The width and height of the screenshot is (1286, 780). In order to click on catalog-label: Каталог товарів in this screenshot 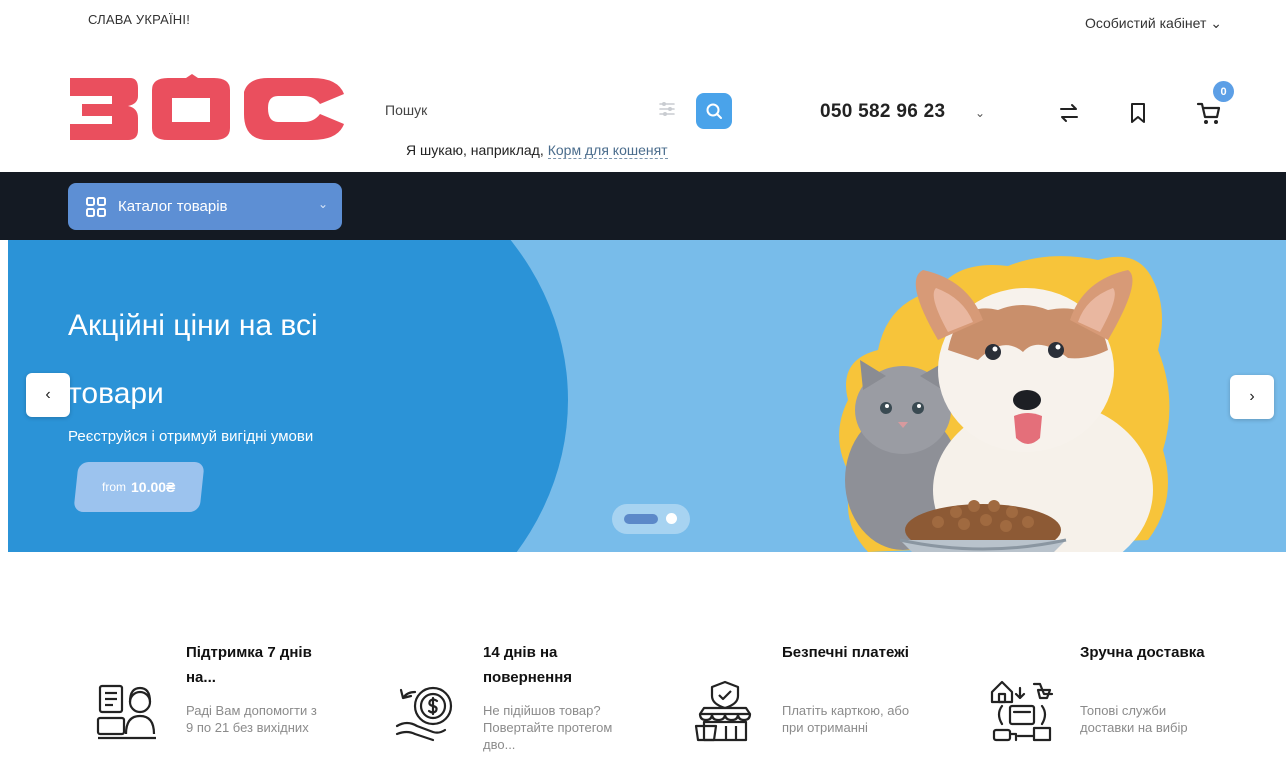, I will do `click(173, 206)`.